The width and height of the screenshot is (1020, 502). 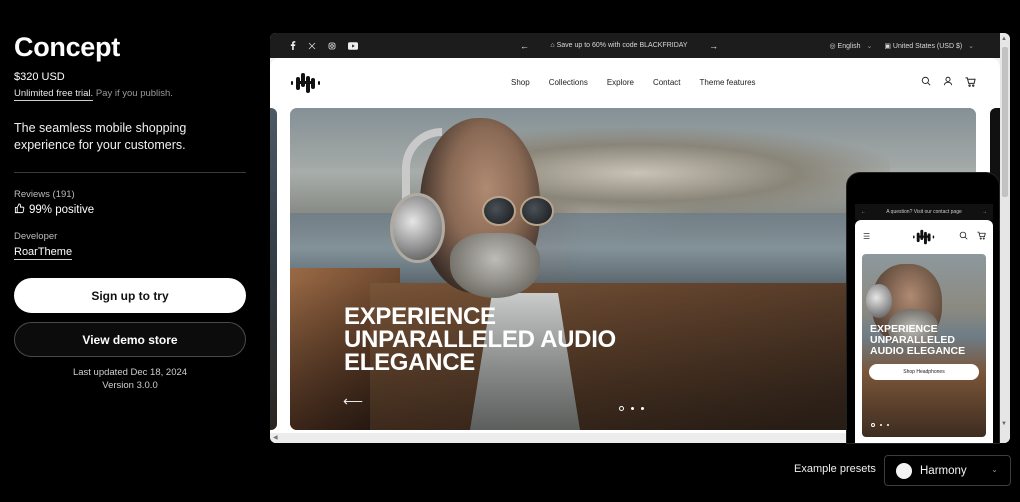 What do you see at coordinates (978, 76) in the screenshot?
I see `cart-count: 3` at bounding box center [978, 76].